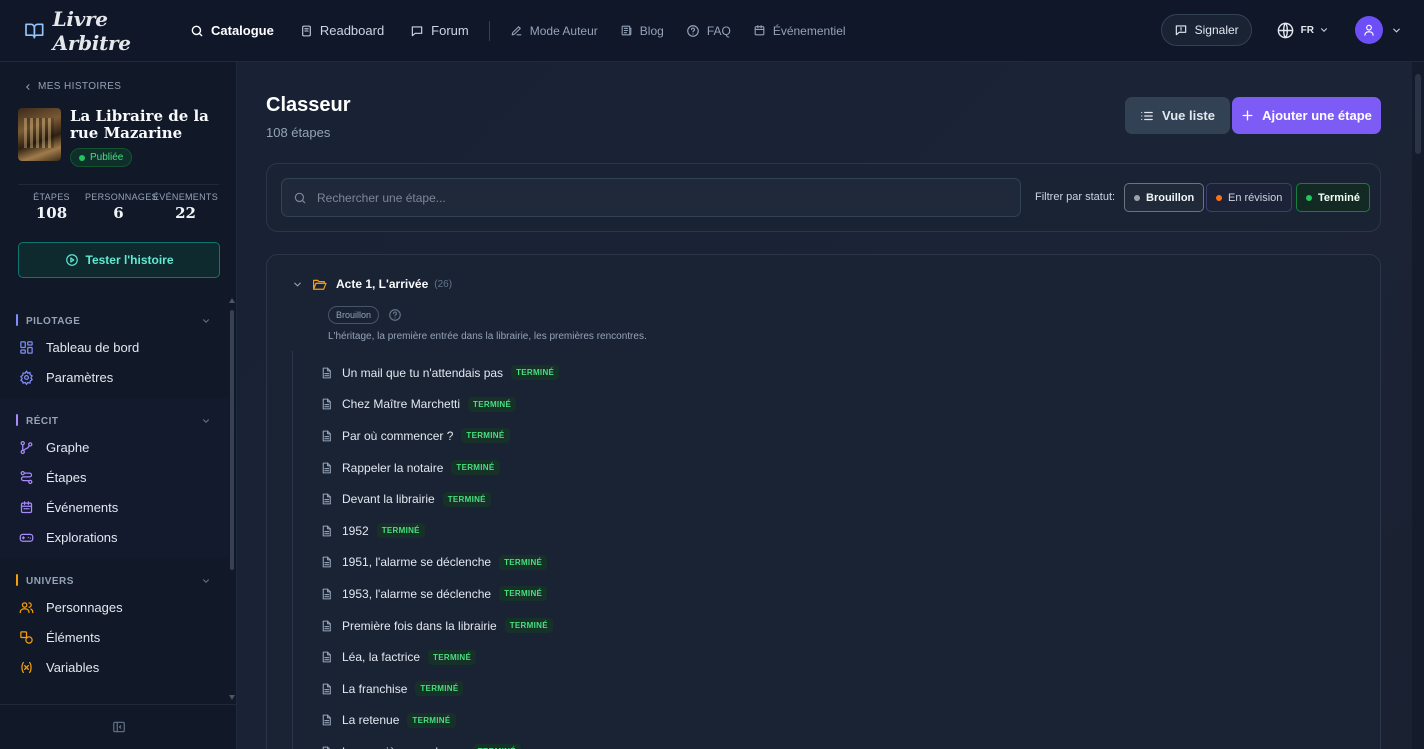 The image size is (1424, 749). I want to click on scroll-up-arrow-icon, so click(232, 300).